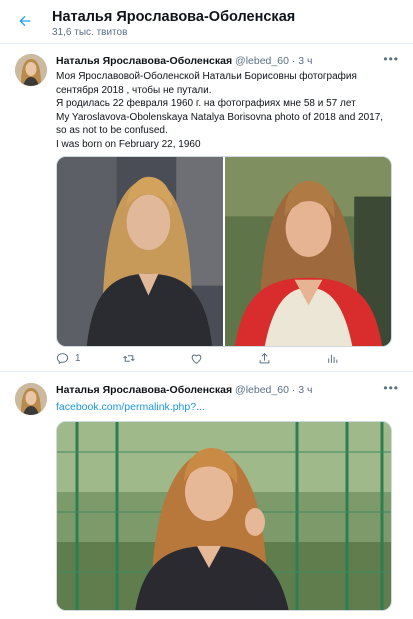  Describe the element at coordinates (134, 90) in the screenshot. I see `tweet-text-line: сентября 2018 , чтобы не путали.` at that location.